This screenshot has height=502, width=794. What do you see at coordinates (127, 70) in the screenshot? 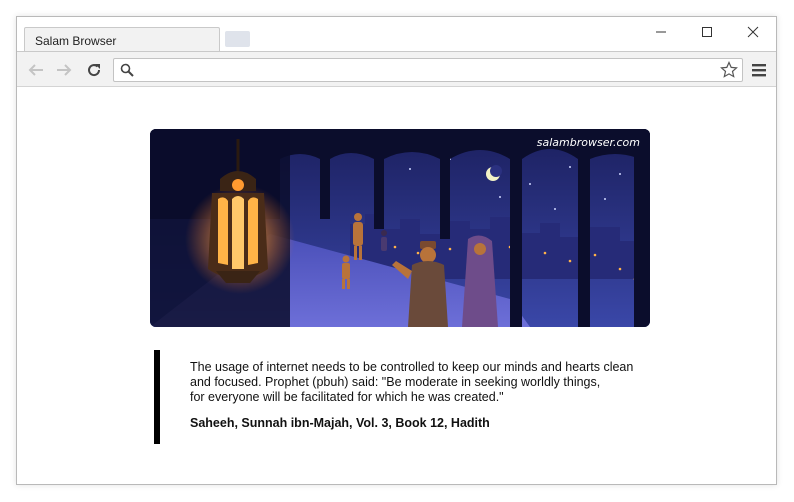
I see `search-icon` at bounding box center [127, 70].